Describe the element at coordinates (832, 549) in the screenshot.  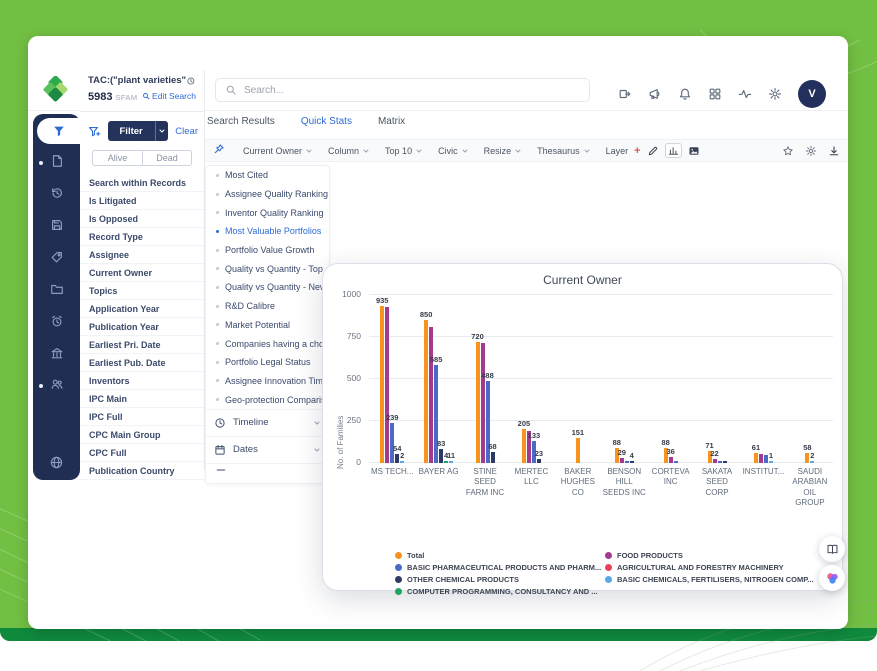
I see `reader-button` at that location.